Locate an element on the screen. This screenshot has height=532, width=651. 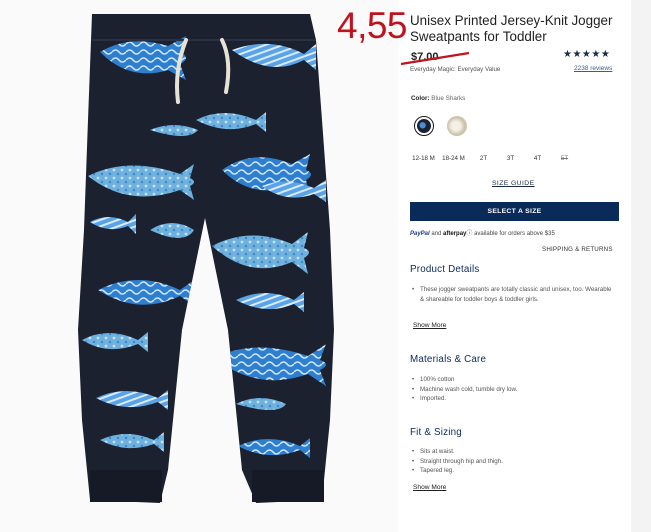
size-option-4t: 4T is located at coordinates (537, 158).